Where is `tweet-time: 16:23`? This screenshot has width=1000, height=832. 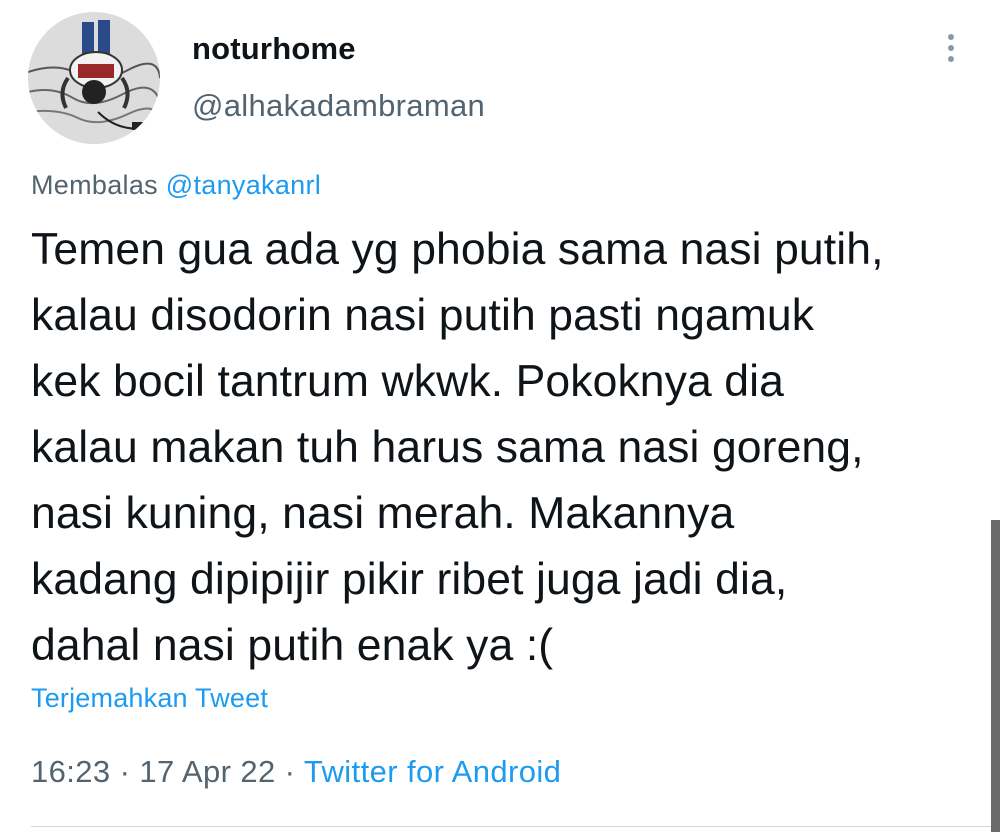
tweet-time: 16:23 is located at coordinates (71, 771).